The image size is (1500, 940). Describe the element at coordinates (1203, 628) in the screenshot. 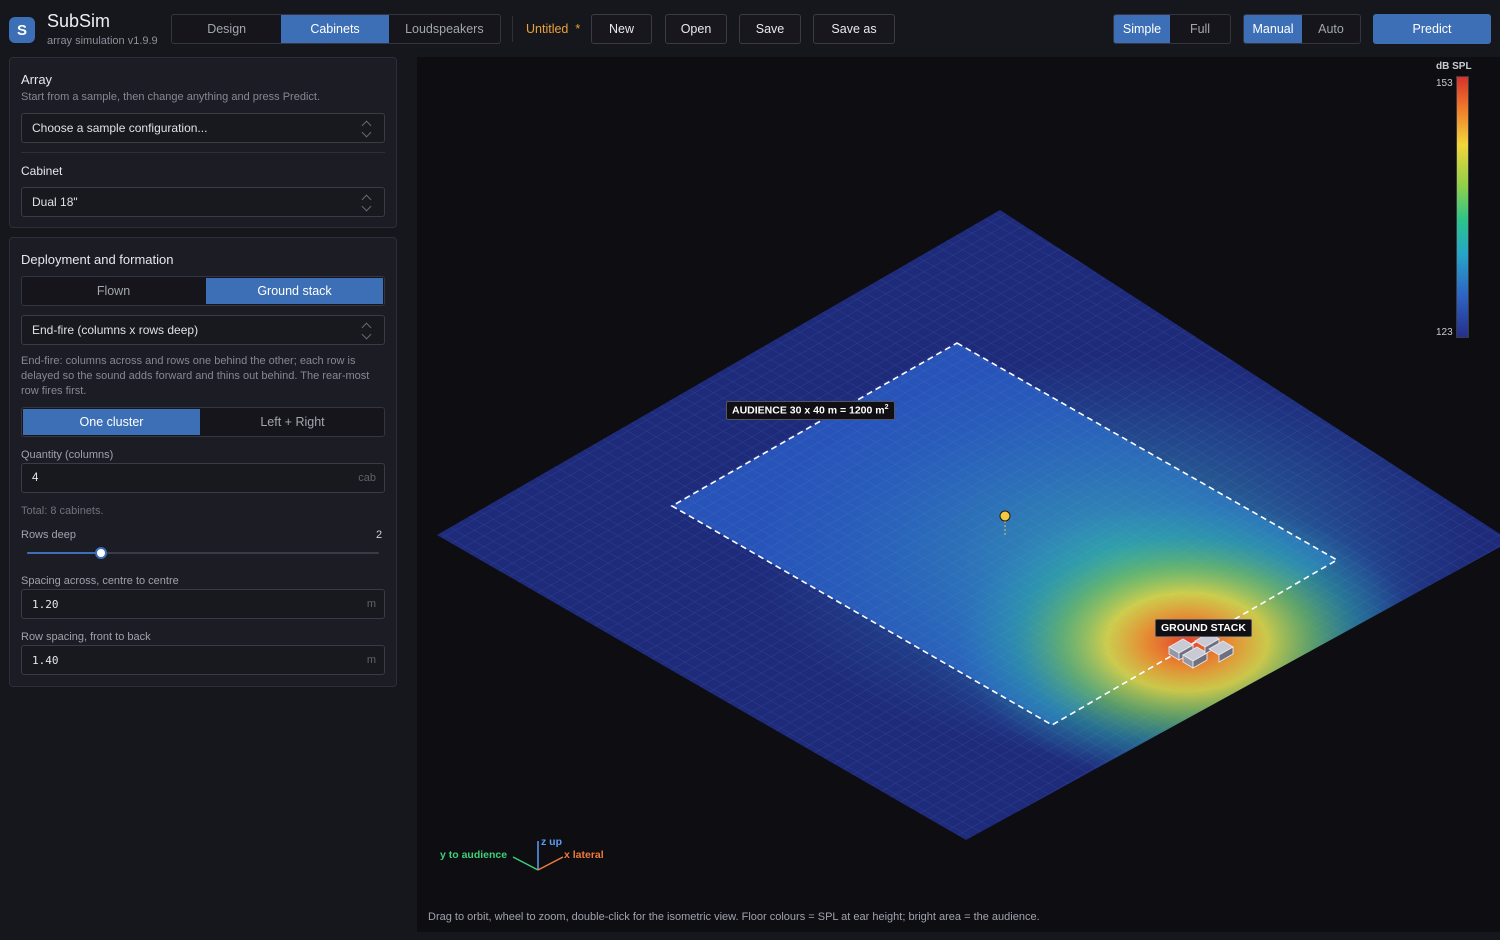

I see `ground-stack-label: GROUND STACK` at that location.